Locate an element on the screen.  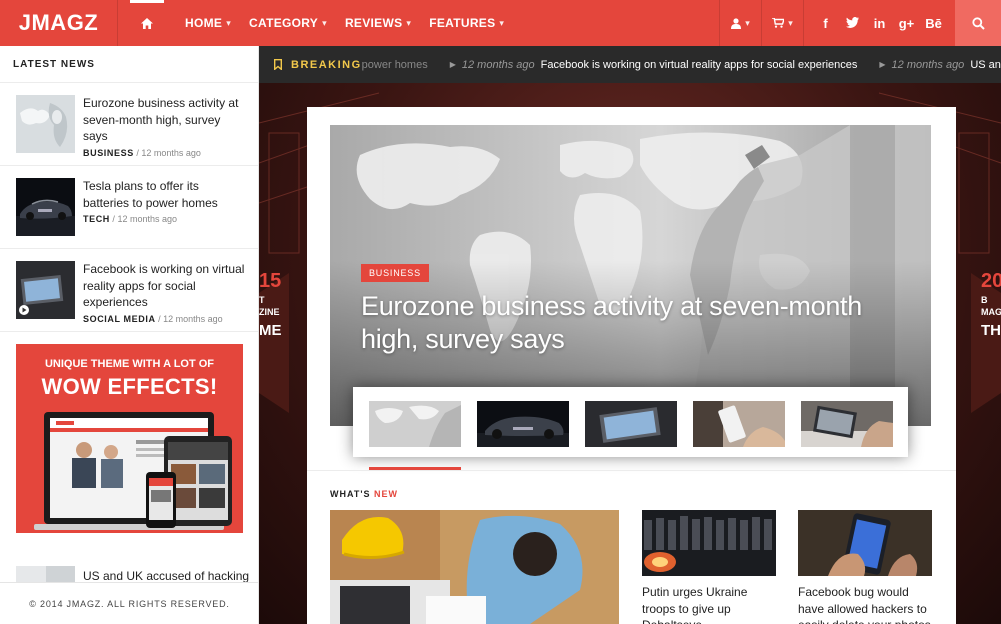
news-category: SOCIAL MEDIA is located at coordinates (119, 319).